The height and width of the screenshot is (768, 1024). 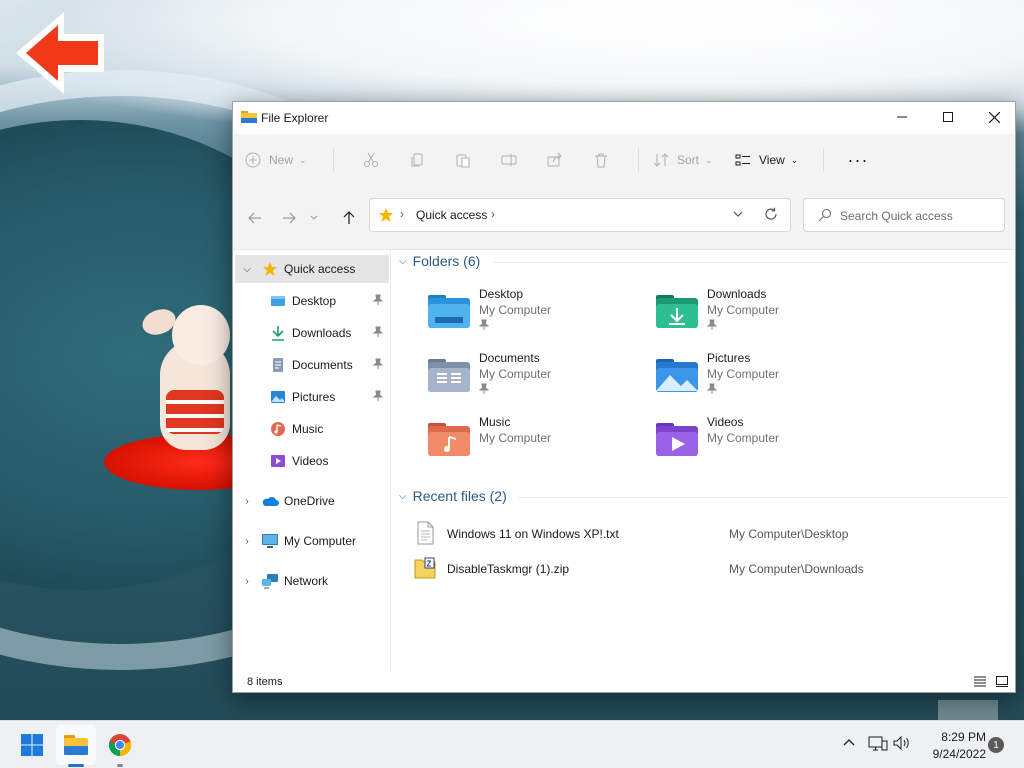 I want to click on address-path: Quick access, so click(x=451, y=215).